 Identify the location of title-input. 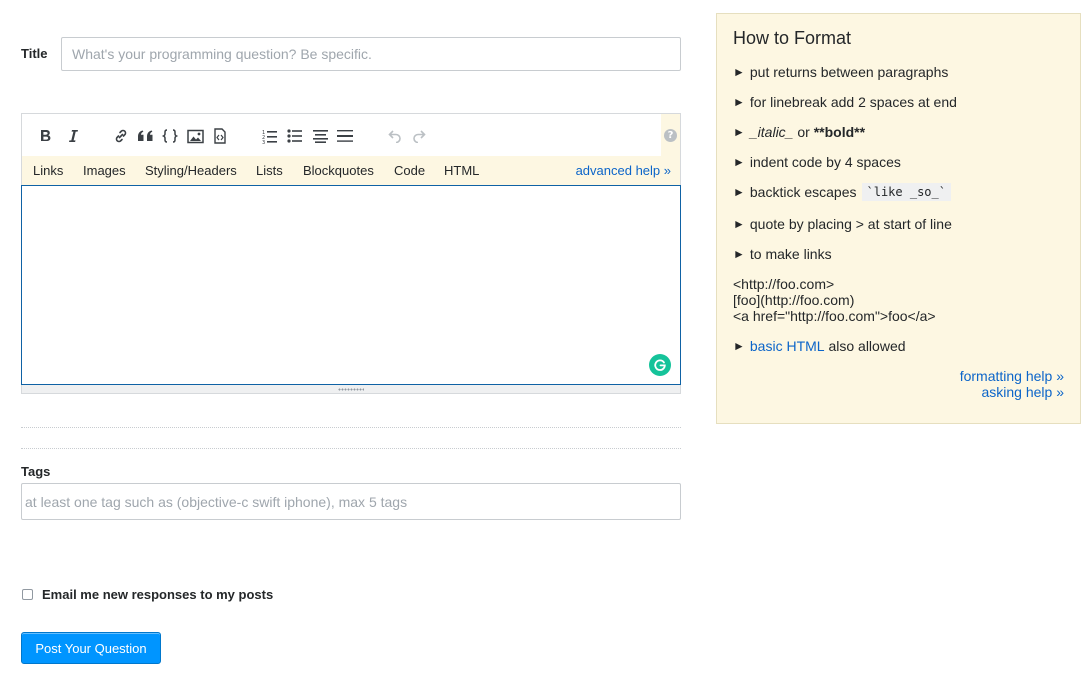
(371, 54).